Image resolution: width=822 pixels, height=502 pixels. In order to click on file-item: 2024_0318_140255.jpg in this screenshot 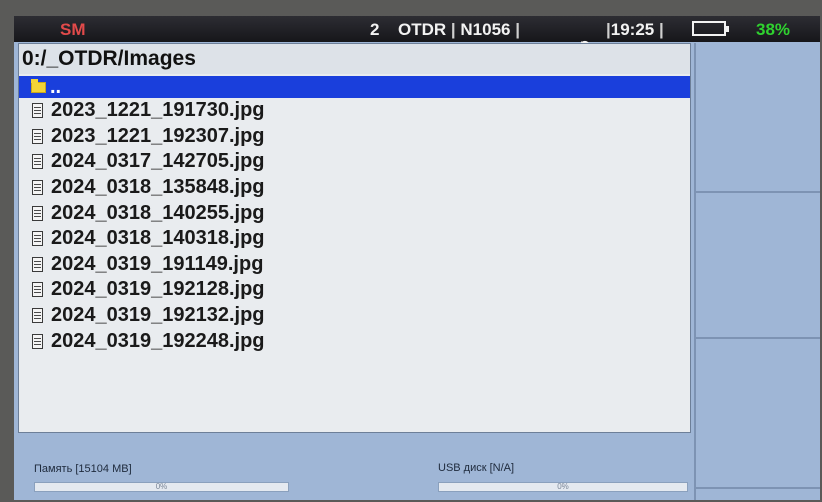, I will do `click(354, 213)`.